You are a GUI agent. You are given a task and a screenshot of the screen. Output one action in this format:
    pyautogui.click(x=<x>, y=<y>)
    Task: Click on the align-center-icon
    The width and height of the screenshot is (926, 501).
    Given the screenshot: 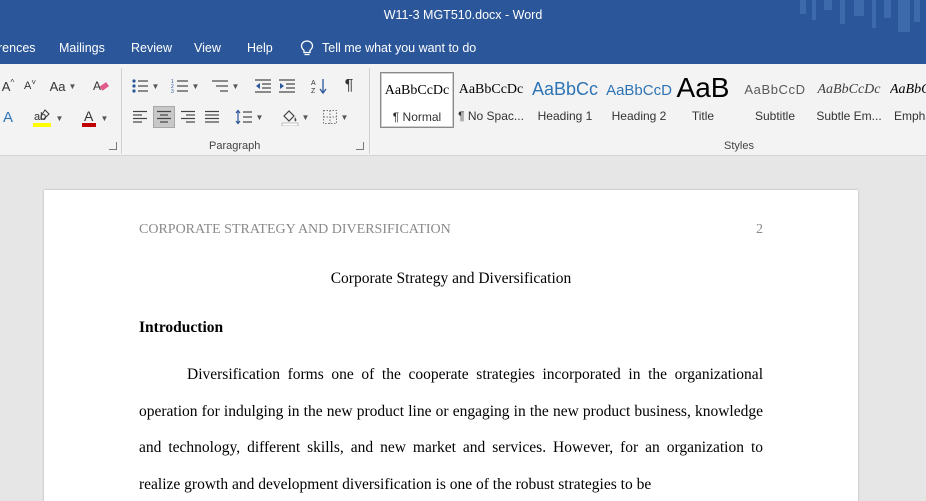 What is the action you would take?
    pyautogui.click(x=164, y=116)
    